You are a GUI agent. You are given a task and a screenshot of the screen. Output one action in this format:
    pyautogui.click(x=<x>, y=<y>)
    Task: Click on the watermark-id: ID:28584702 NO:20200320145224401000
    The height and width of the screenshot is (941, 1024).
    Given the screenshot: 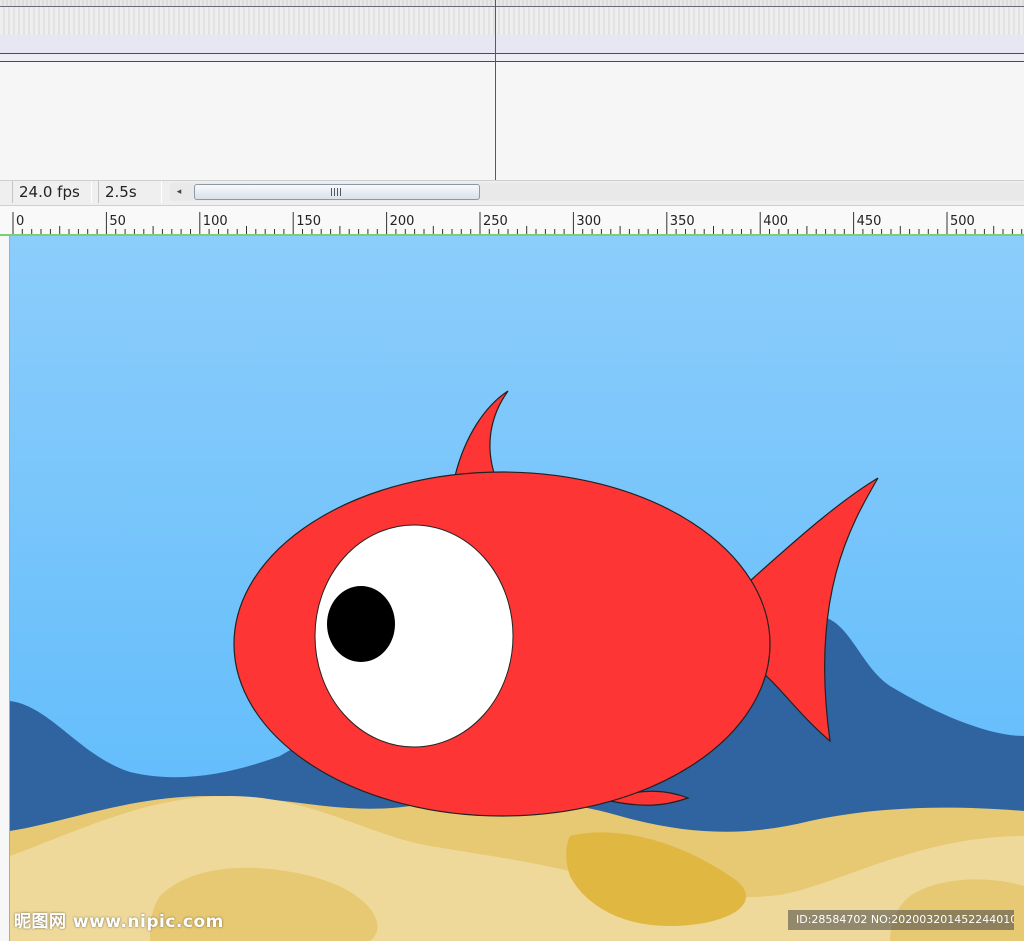 What is the action you would take?
    pyautogui.click(x=901, y=920)
    